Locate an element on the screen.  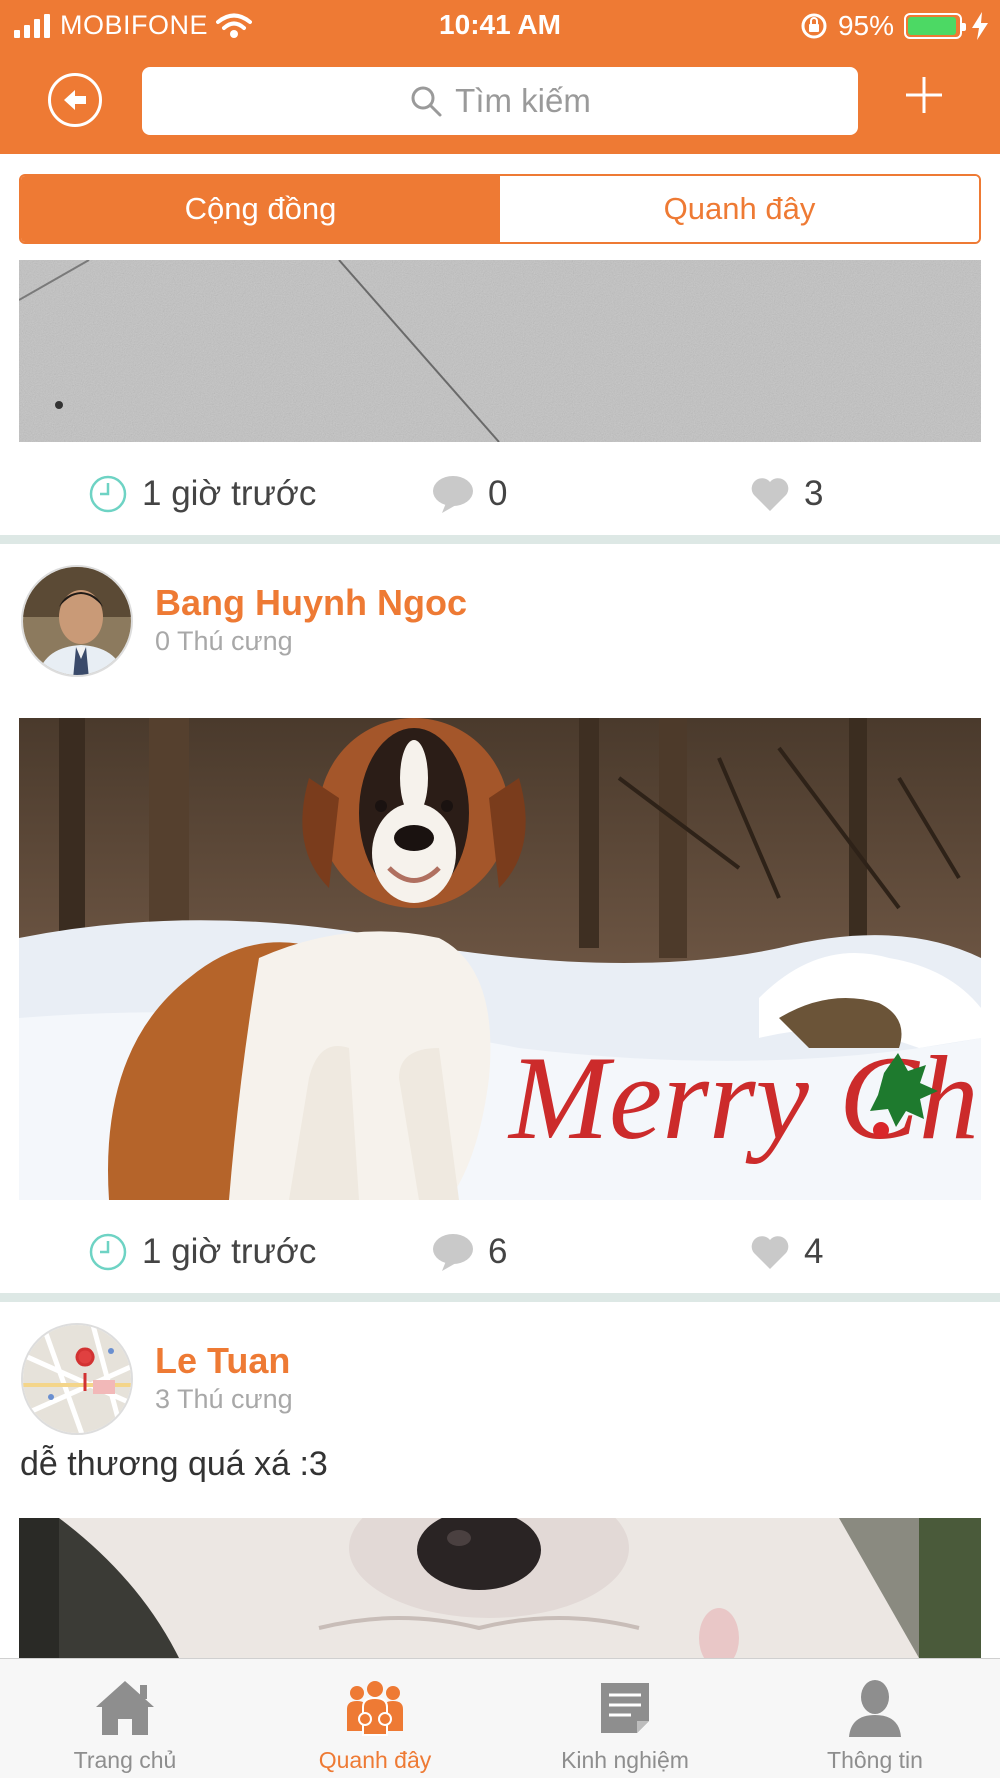
tab-experience: Kinh nghiệm is located at coordinates (625, 1718).